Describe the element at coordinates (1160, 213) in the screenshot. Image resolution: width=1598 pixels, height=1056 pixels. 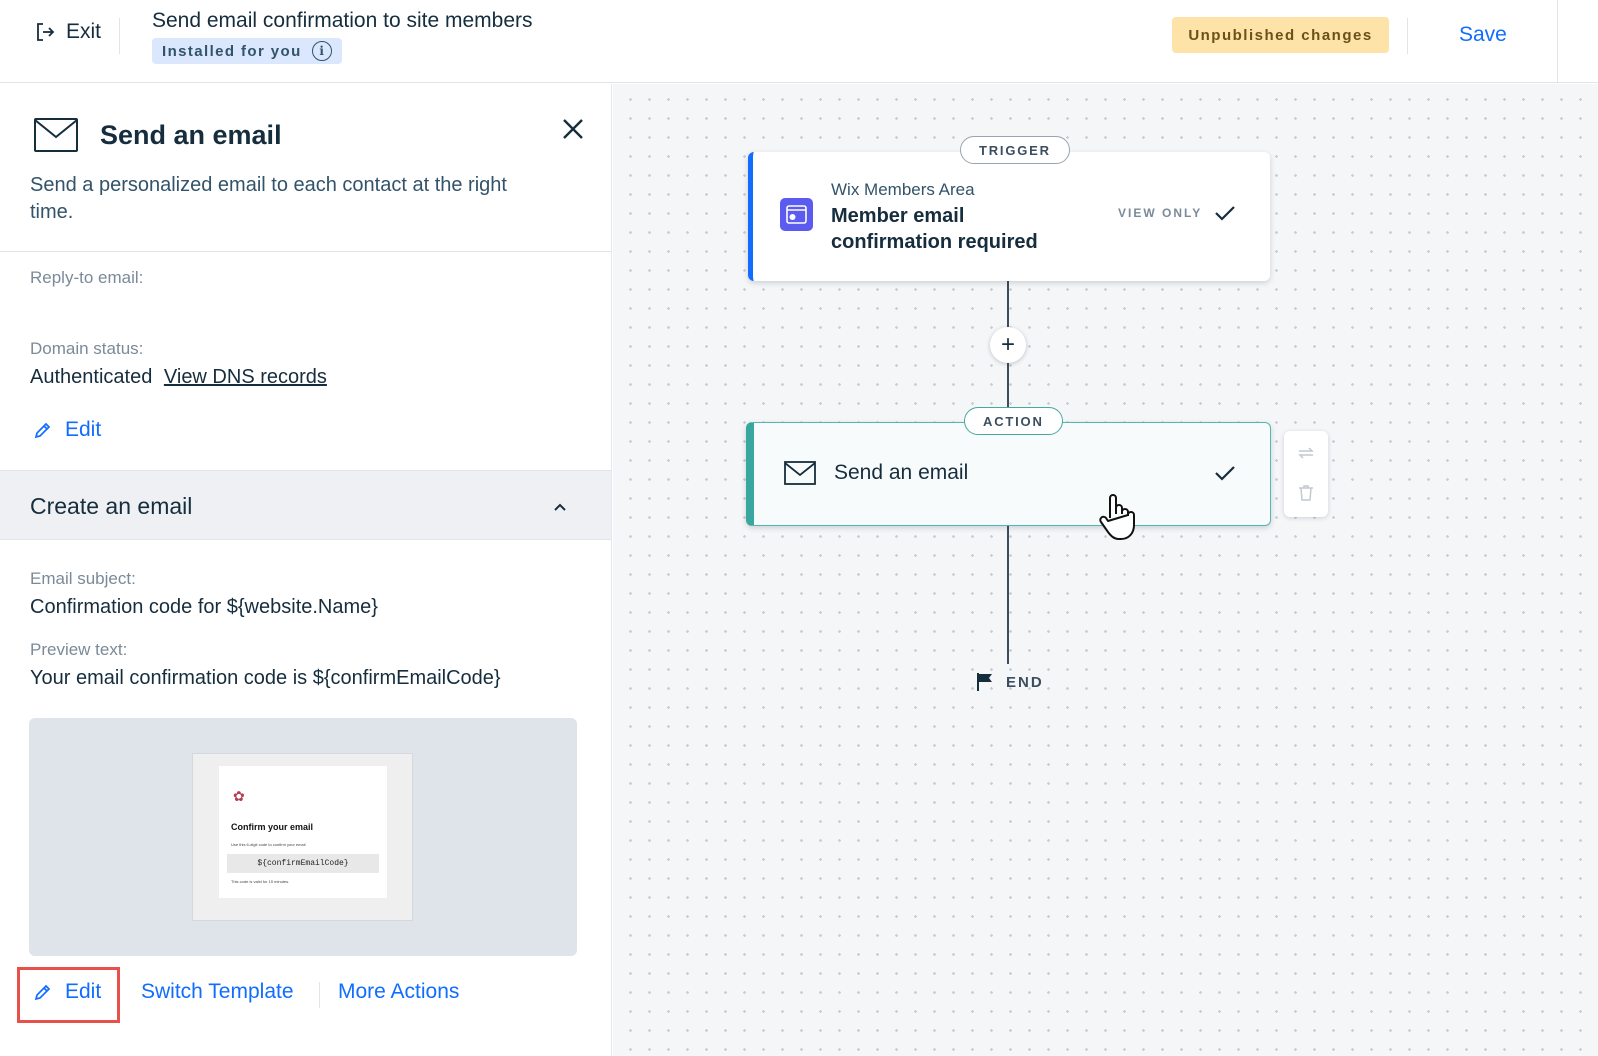
I see `view-only-label: VIEW ONLY` at that location.